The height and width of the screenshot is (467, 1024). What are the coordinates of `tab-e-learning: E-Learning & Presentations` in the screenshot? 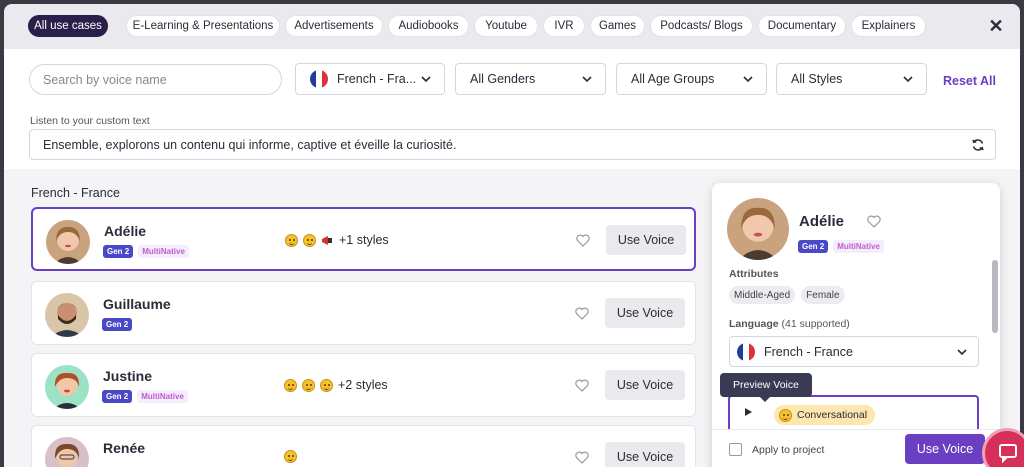 It's located at (203, 26).